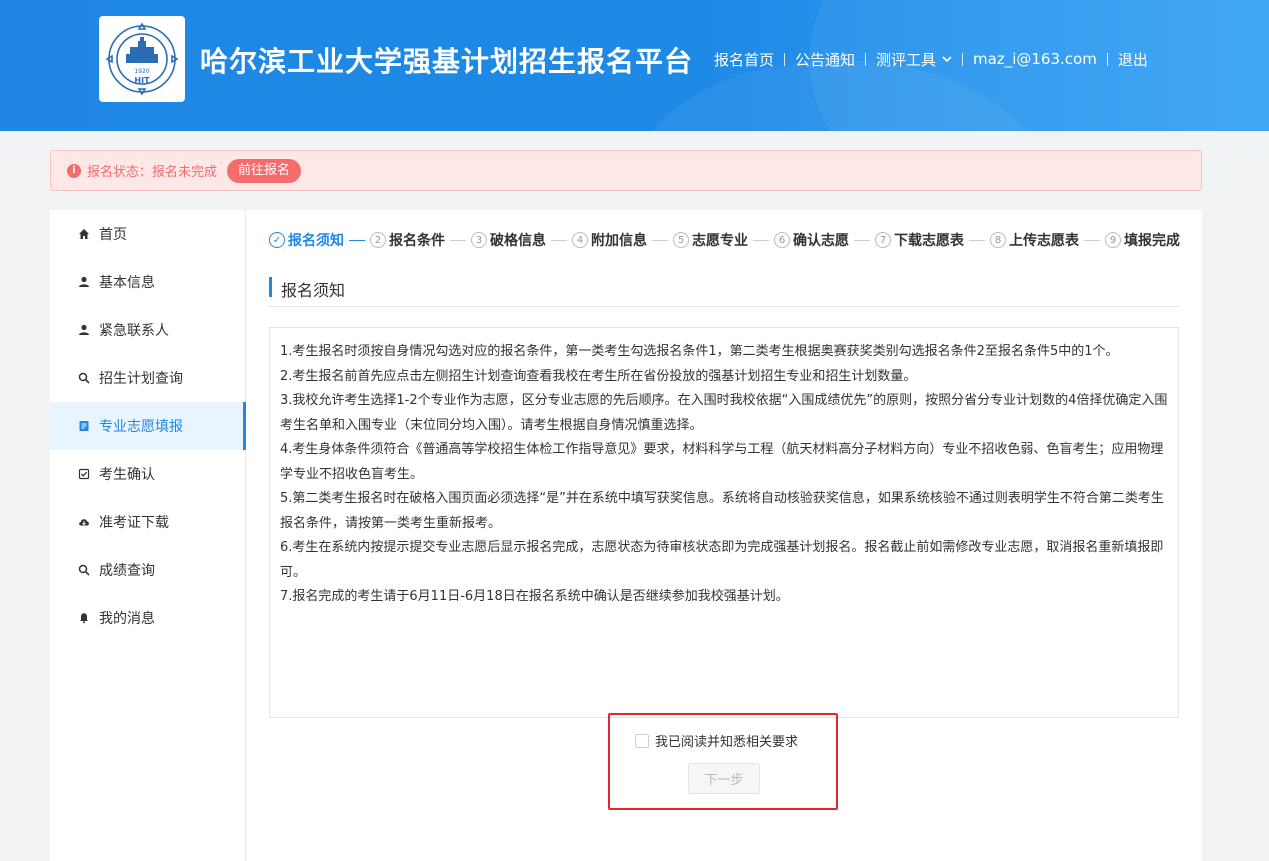  Describe the element at coordinates (947, 58) in the screenshot. I see `chevron-down-icon` at that location.